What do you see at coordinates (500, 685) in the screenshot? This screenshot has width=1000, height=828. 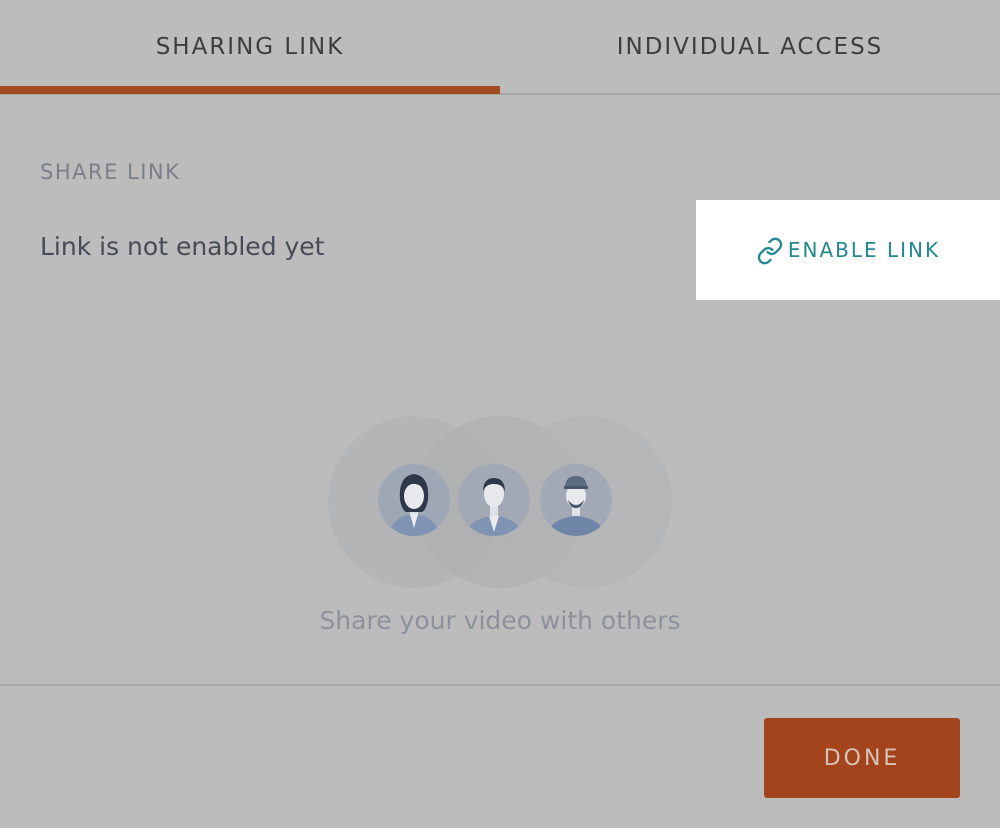 I see `footer-divider` at bounding box center [500, 685].